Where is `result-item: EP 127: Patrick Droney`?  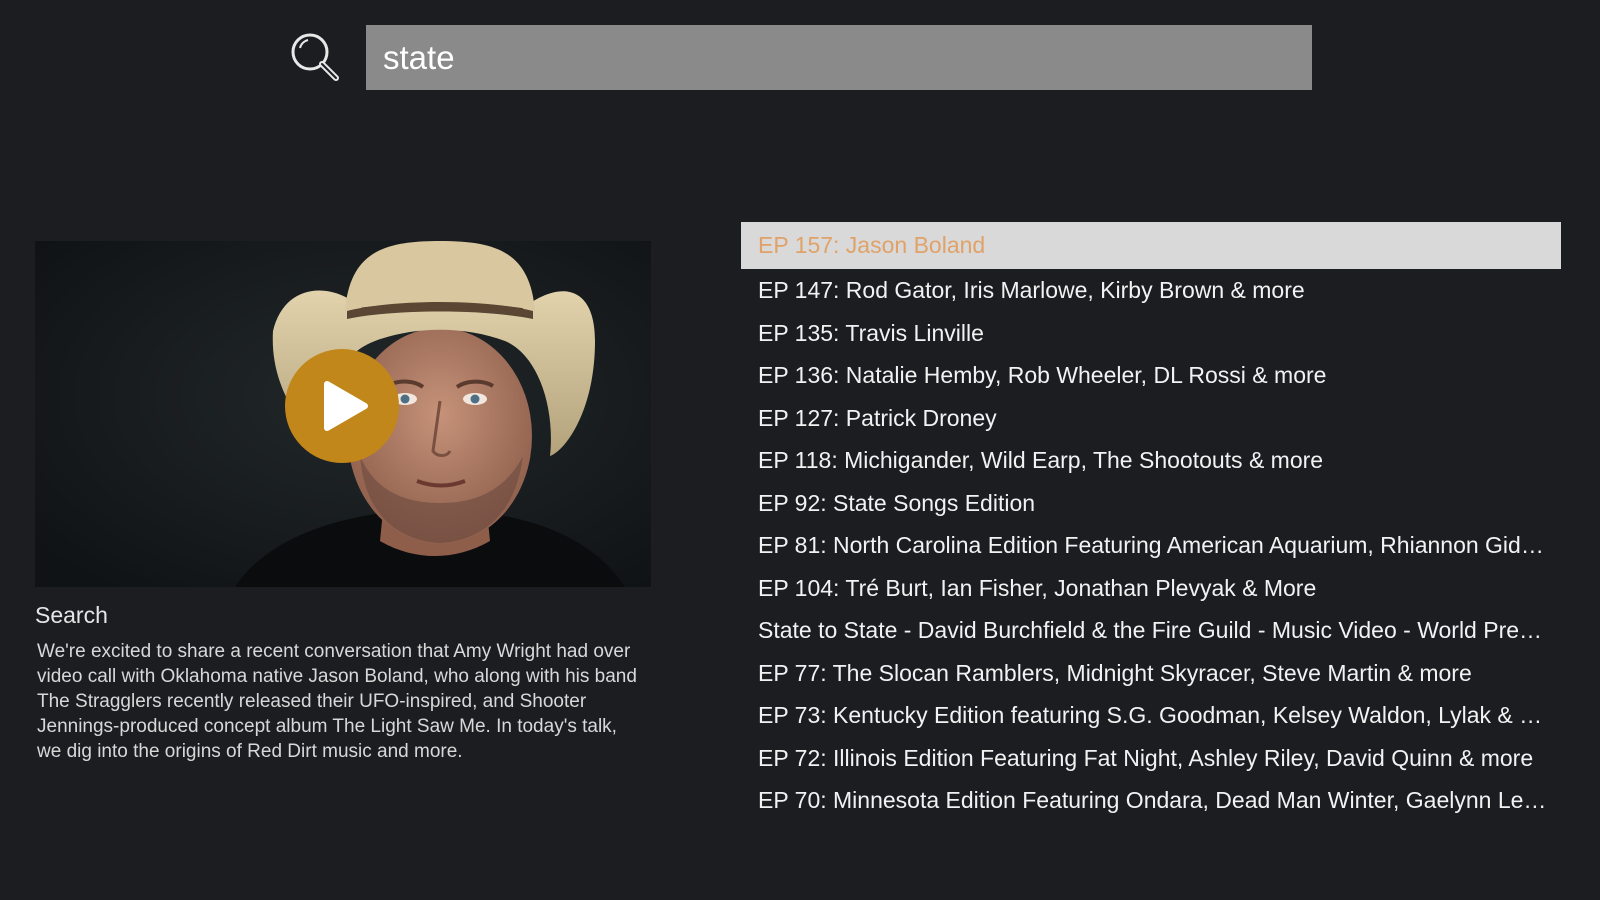 result-item: EP 127: Patrick Droney is located at coordinates (1151, 418).